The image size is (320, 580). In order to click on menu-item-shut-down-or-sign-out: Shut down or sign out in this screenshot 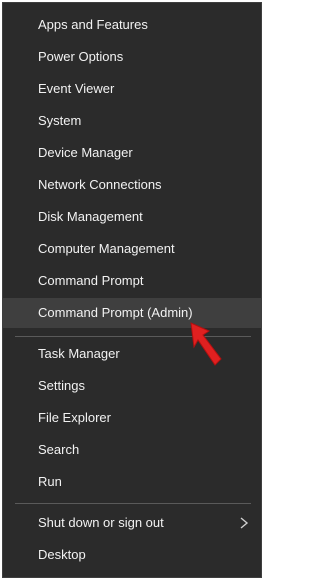, I will do `click(132, 523)`.